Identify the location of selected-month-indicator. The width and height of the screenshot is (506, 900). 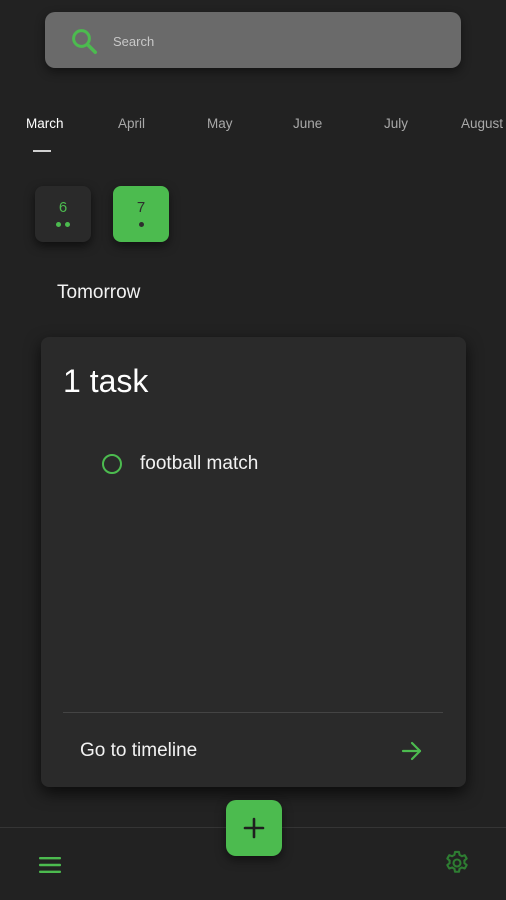
(42, 151).